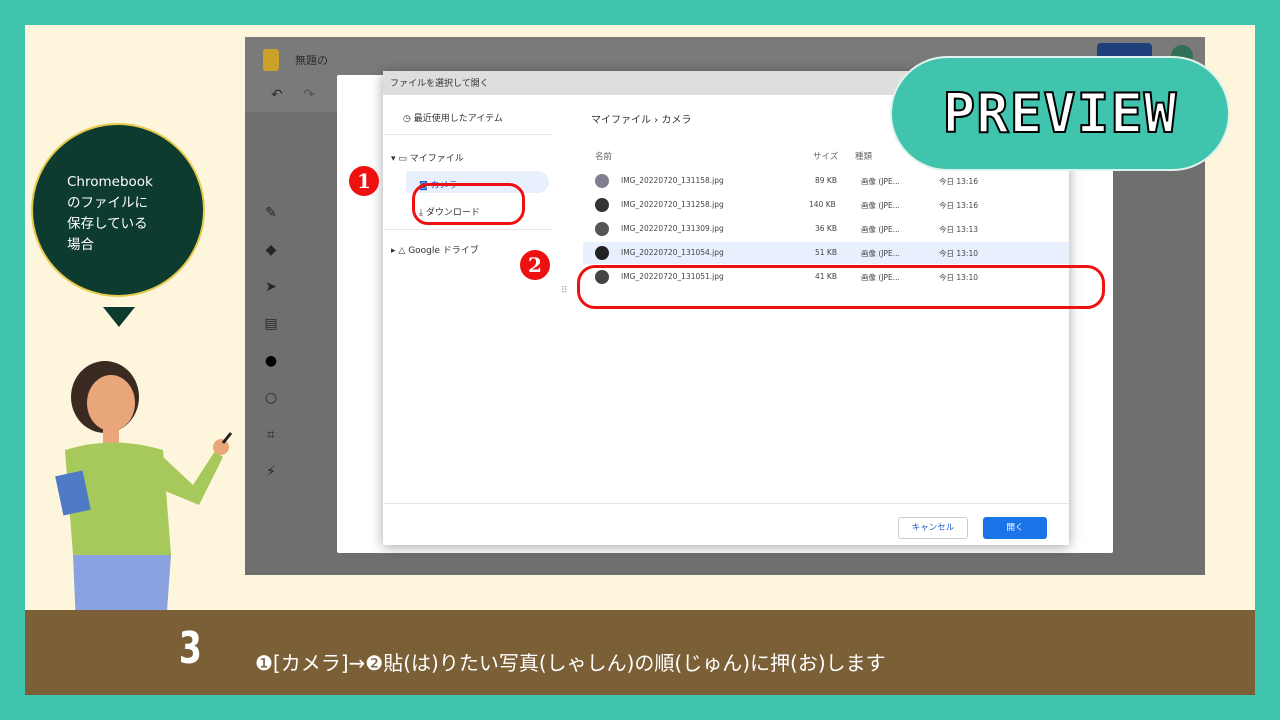 This screenshot has height=720, width=1280. Describe the element at coordinates (271, 334) in the screenshot. I see `sticky-note-icon: ▤` at that location.